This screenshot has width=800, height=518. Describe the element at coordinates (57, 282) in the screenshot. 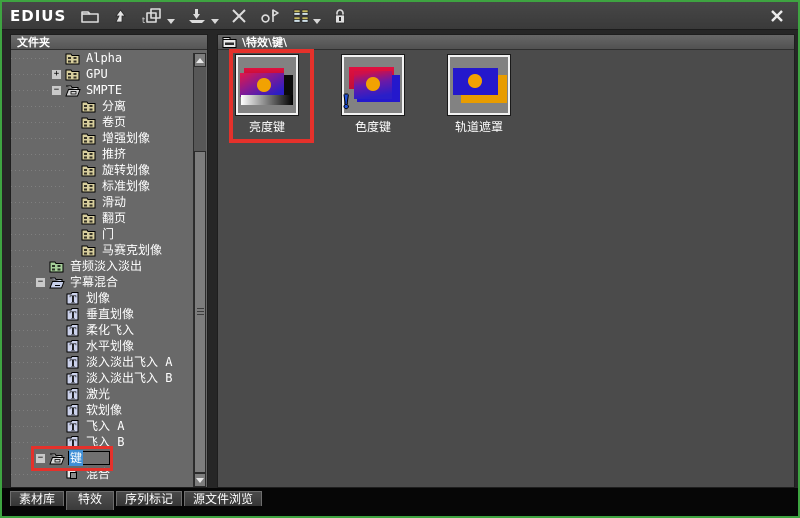

I see `folder-open-blue-icon` at that location.